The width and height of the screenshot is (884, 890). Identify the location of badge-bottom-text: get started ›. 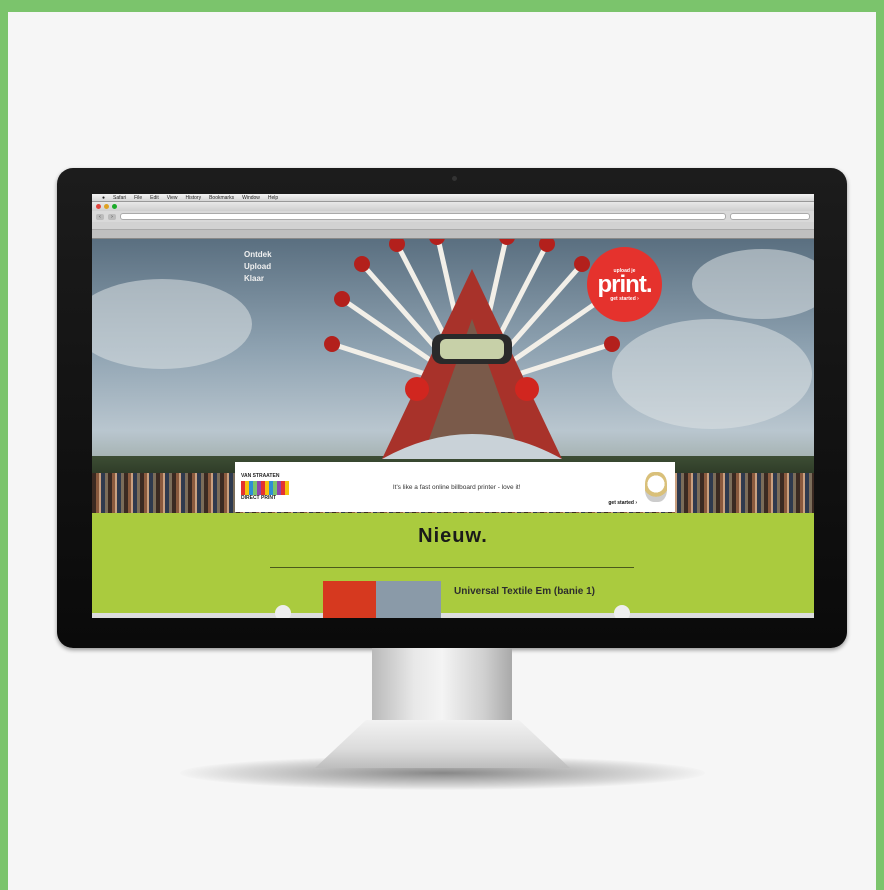
(624, 298).